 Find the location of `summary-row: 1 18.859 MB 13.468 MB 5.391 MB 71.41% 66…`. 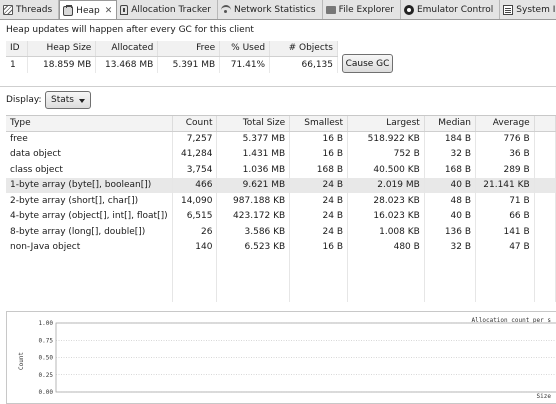

summary-row: 1 18.859 MB 13.468 MB 5.391 MB 71.41% 66… is located at coordinates (172, 64).